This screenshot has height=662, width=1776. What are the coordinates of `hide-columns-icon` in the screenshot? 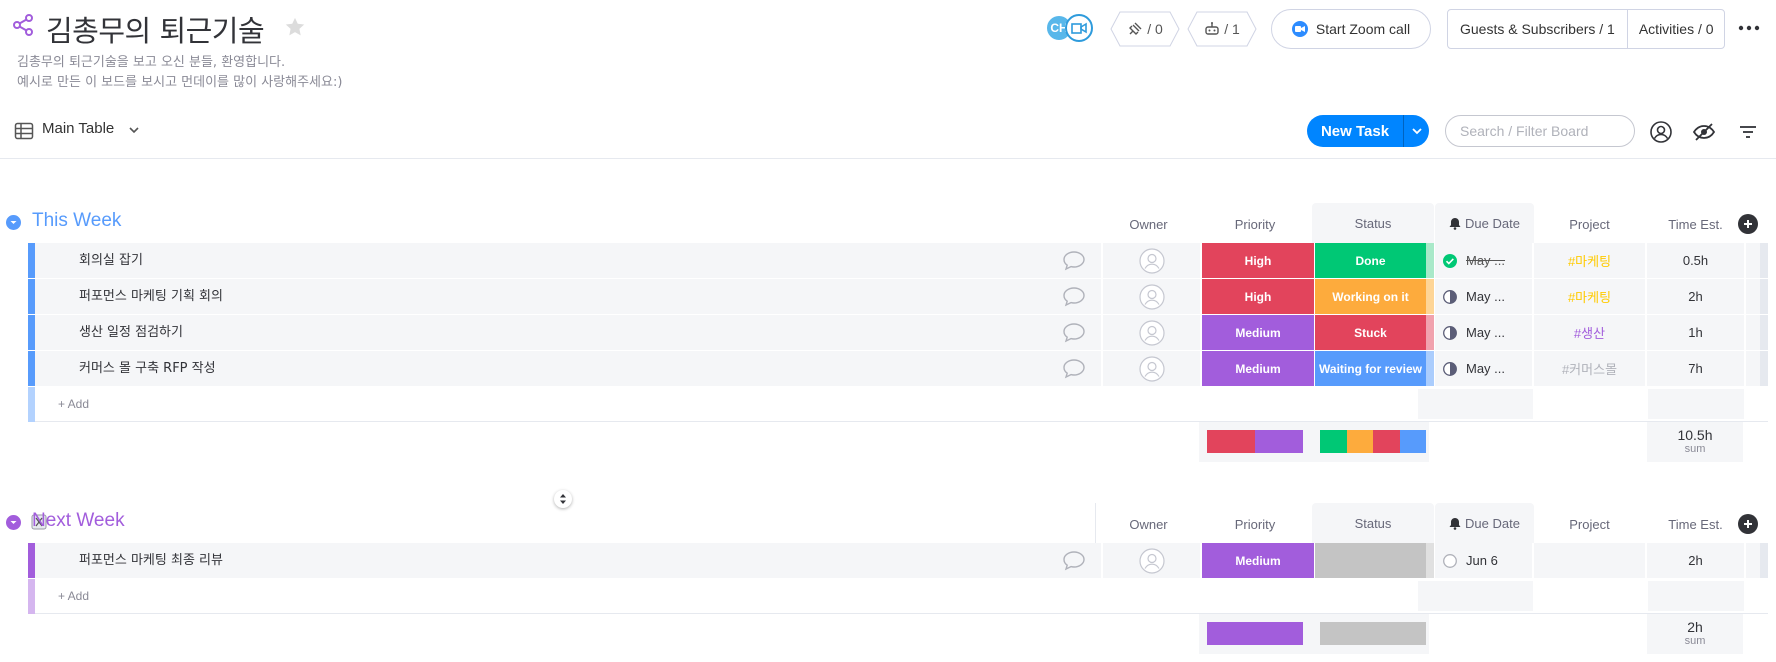 It's located at (1704, 132).